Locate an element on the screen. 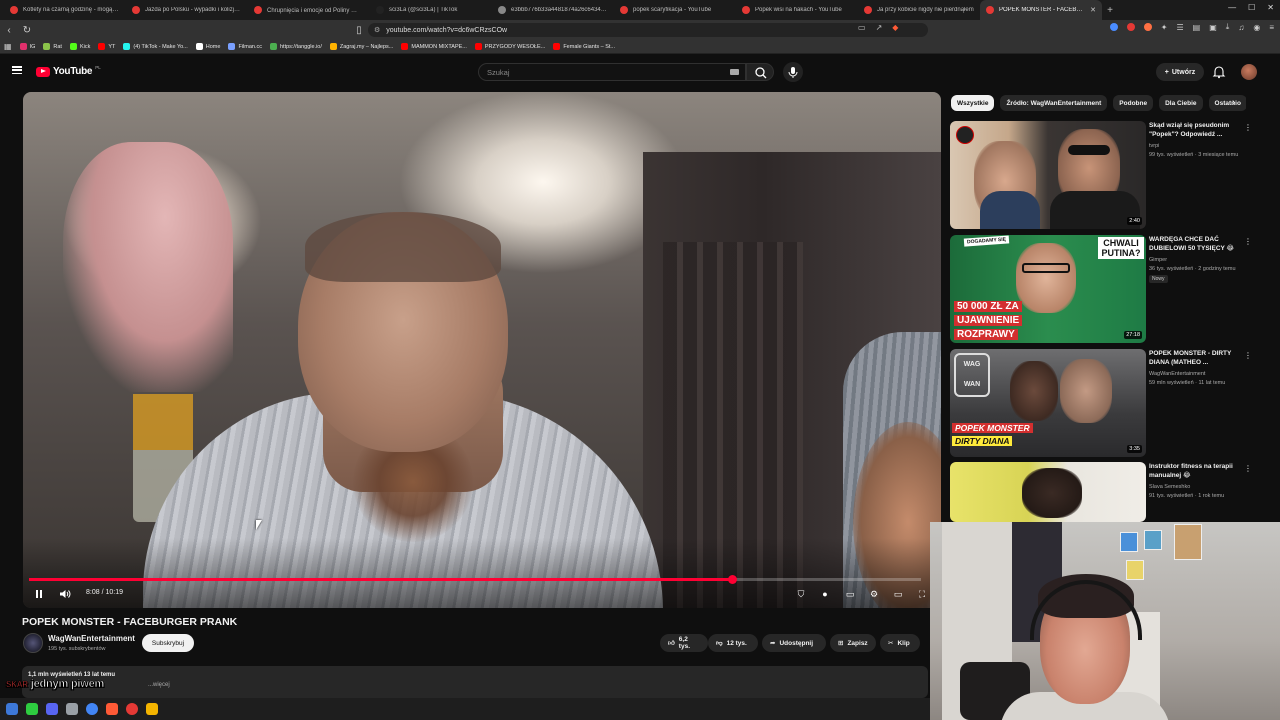 This screenshot has height=720, width=1280. filter-chip: Źródło: WagWanEntertainment is located at coordinates (1054, 103).